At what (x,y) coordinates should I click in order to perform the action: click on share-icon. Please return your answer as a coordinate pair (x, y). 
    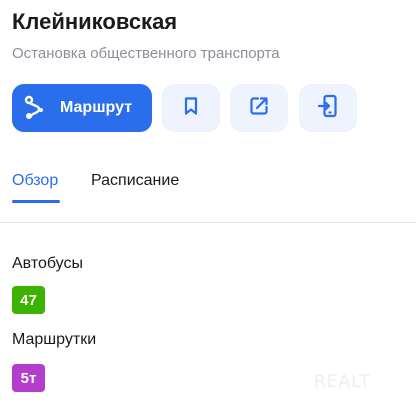
    Looking at the image, I should click on (259, 108).